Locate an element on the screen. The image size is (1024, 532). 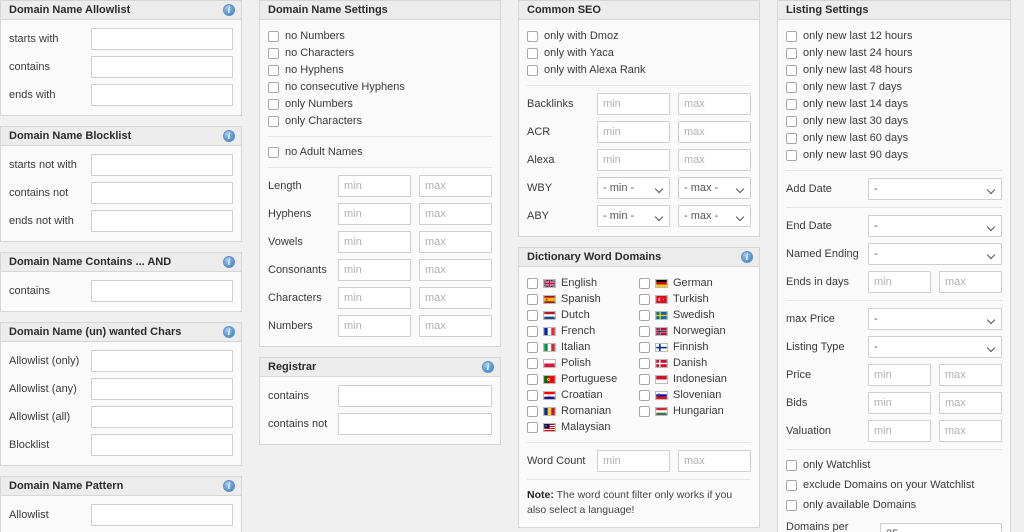
blocklist-chars-input is located at coordinates (162, 445).